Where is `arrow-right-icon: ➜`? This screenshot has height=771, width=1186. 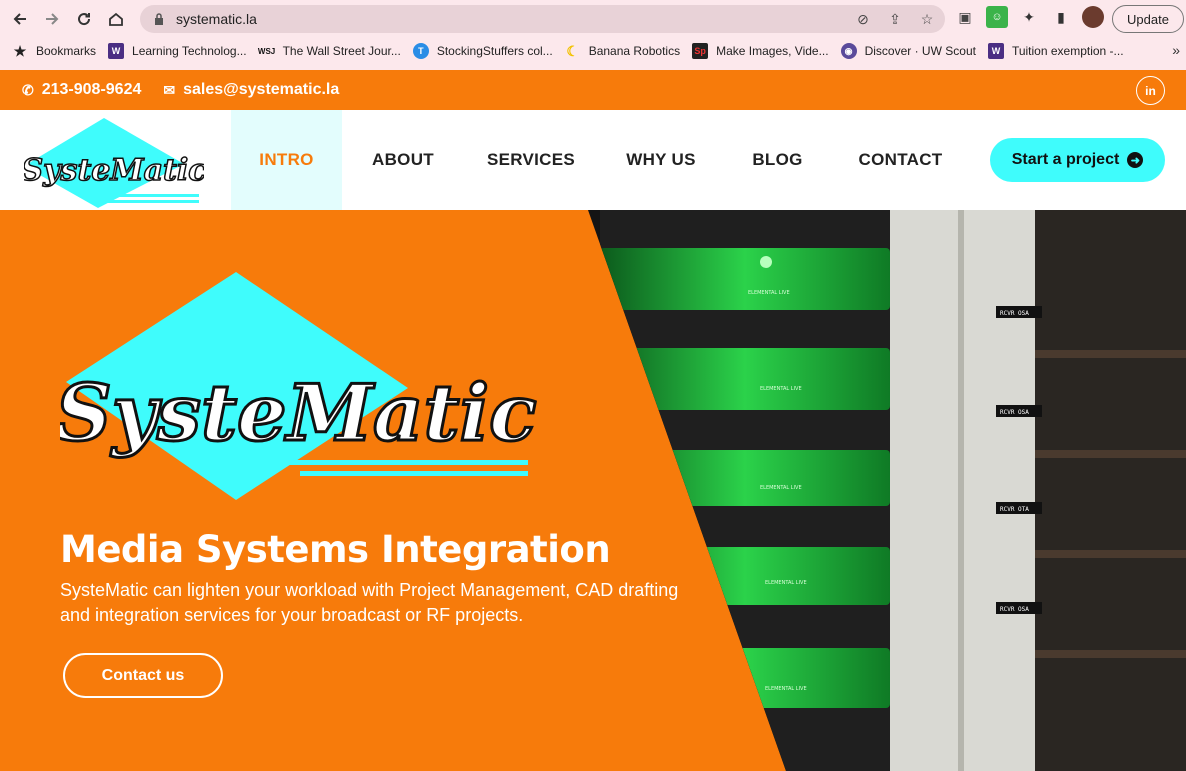
arrow-right-icon: ➜ is located at coordinates (1135, 160).